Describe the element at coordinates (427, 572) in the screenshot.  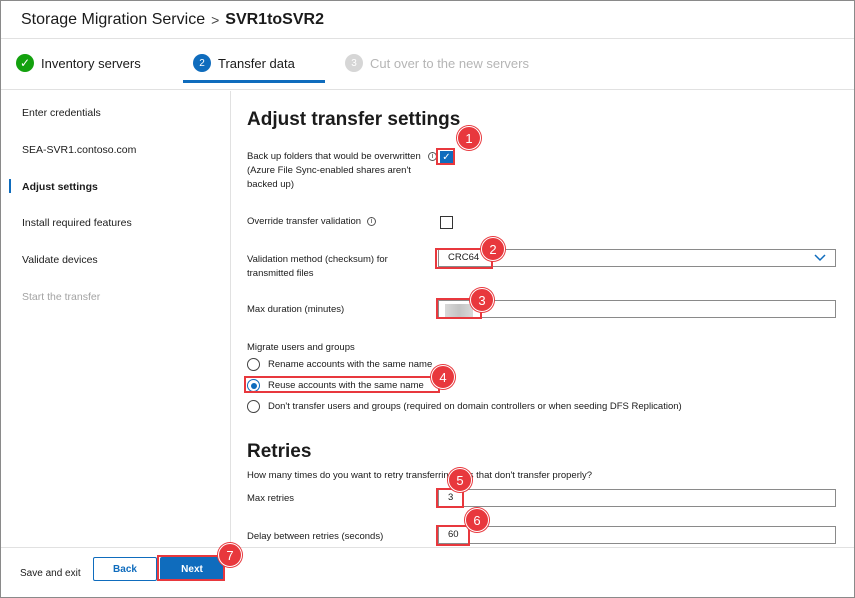
I see `footer-bar: Save and exit Back Next` at that location.